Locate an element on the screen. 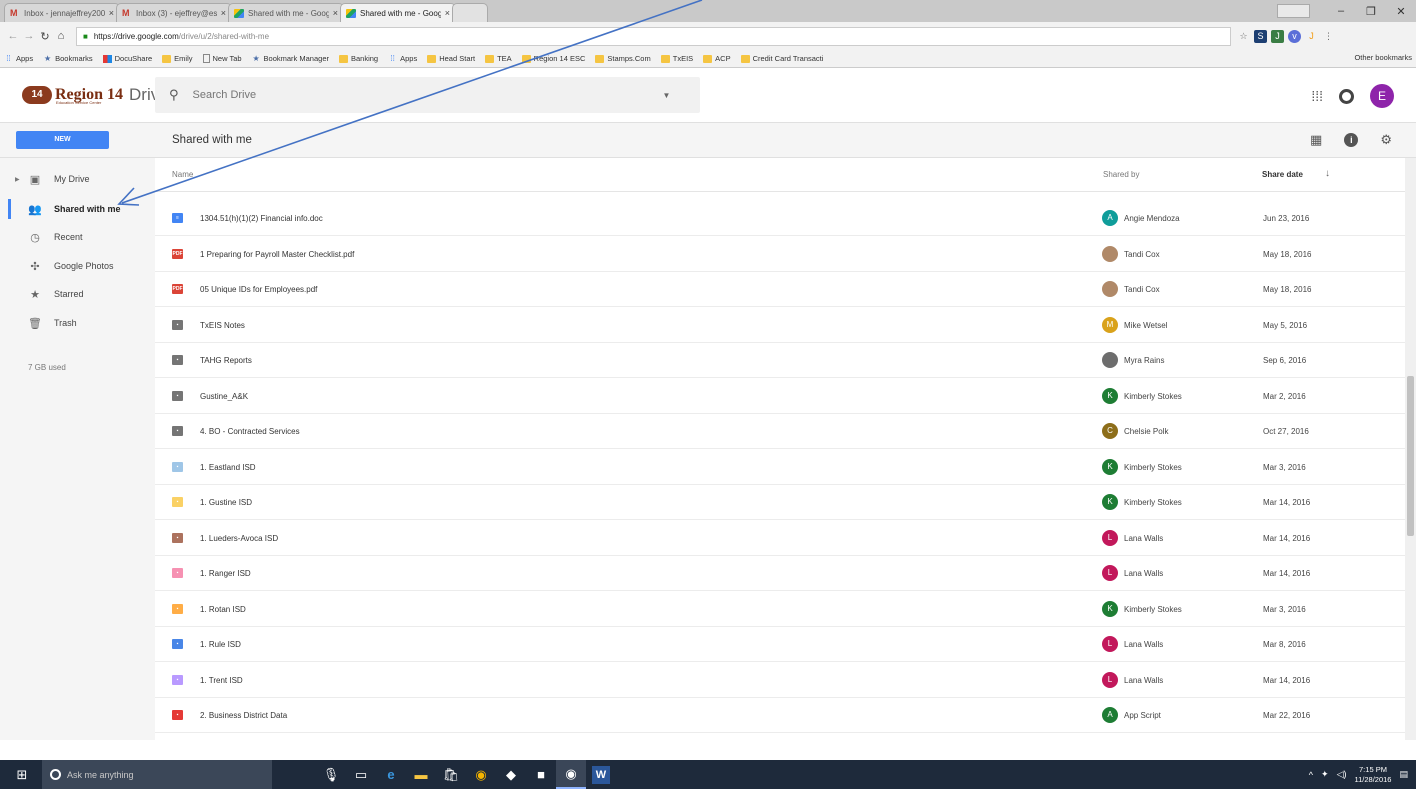 The width and height of the screenshot is (1416, 789). apps-grid-icon: ⁞⁞⁞ is located at coordinates (1317, 96).